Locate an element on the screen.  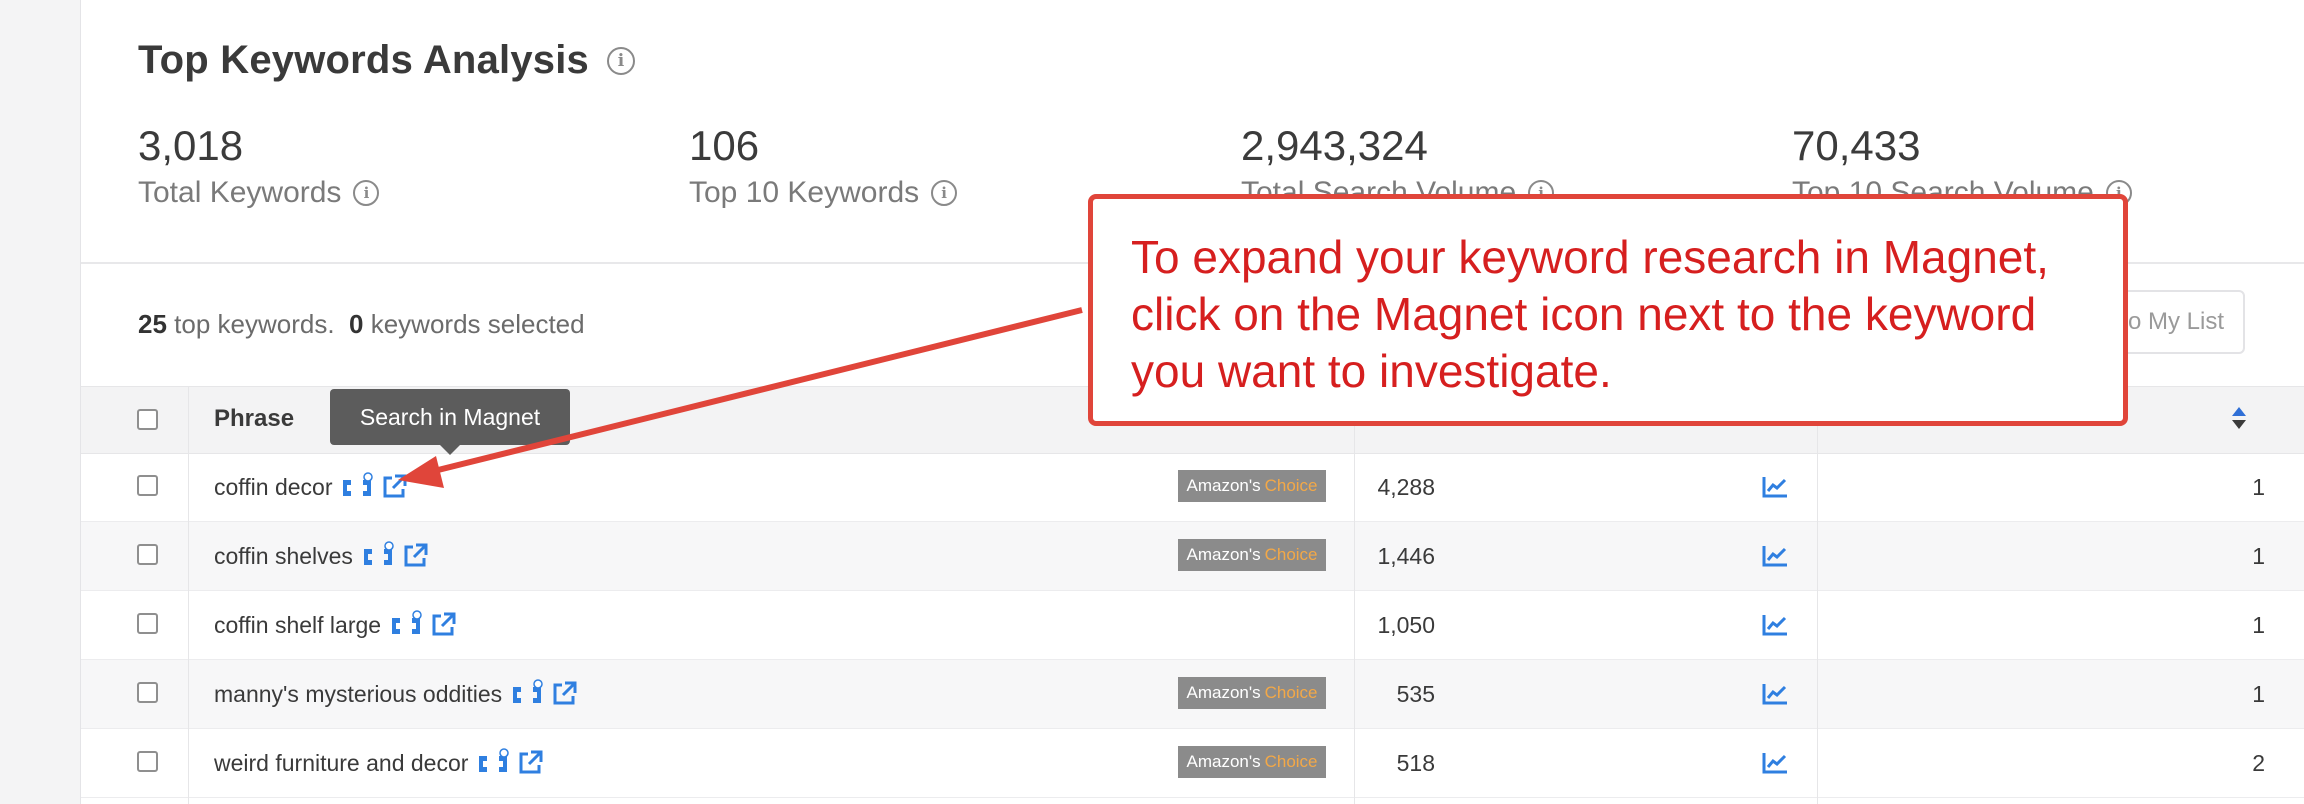
keyword-text: weird furniture and decor is located at coordinates (341, 762).